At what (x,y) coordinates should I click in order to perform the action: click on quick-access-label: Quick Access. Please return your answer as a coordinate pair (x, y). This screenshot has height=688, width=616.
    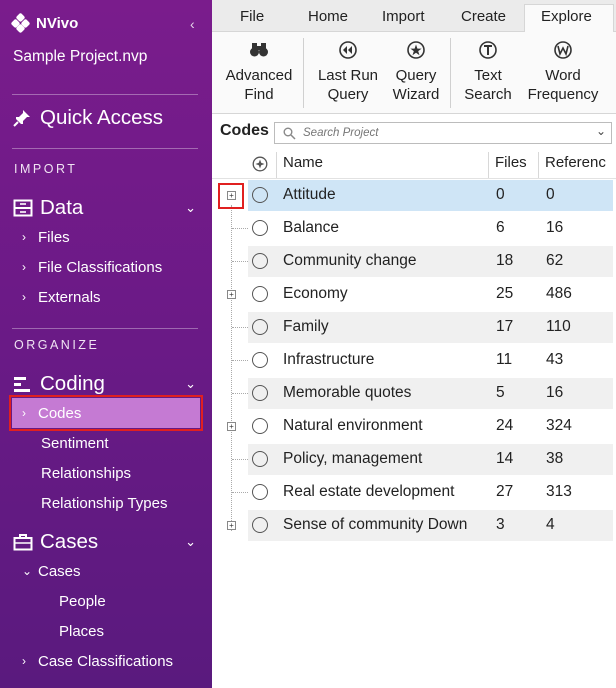
    Looking at the image, I should click on (102, 117).